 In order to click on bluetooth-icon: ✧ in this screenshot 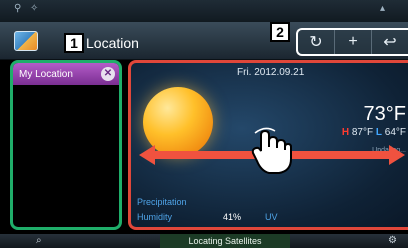, I will do `click(34, 8)`.